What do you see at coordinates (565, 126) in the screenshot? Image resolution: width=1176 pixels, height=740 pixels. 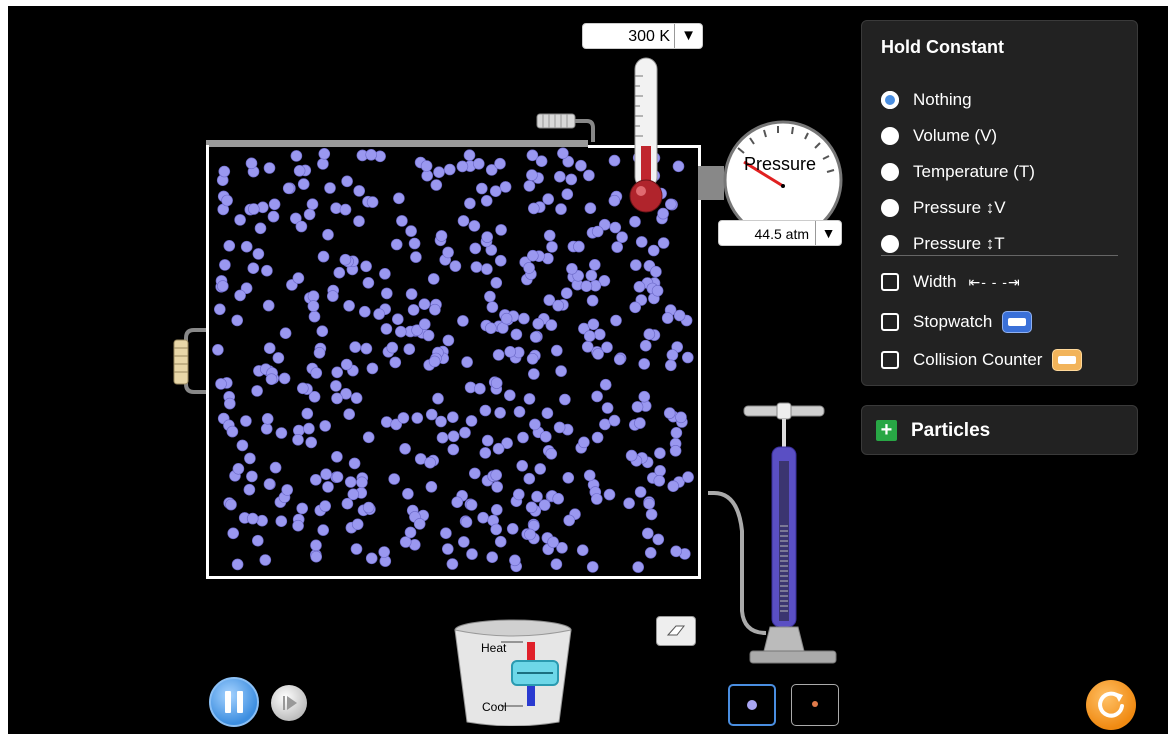 I see `lid-handle` at bounding box center [565, 126].